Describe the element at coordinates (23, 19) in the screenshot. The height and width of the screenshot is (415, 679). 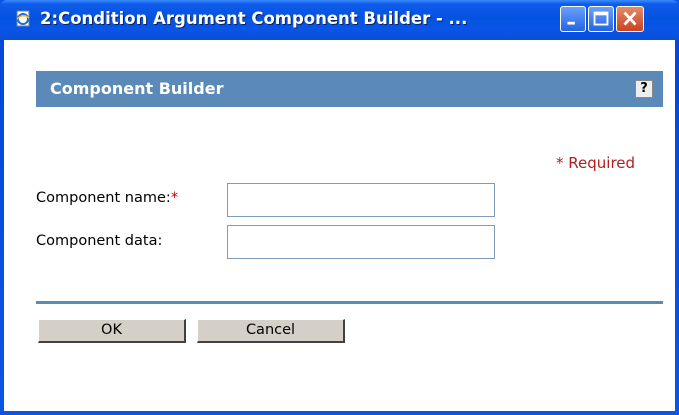
I see `ie-page-icon` at that location.